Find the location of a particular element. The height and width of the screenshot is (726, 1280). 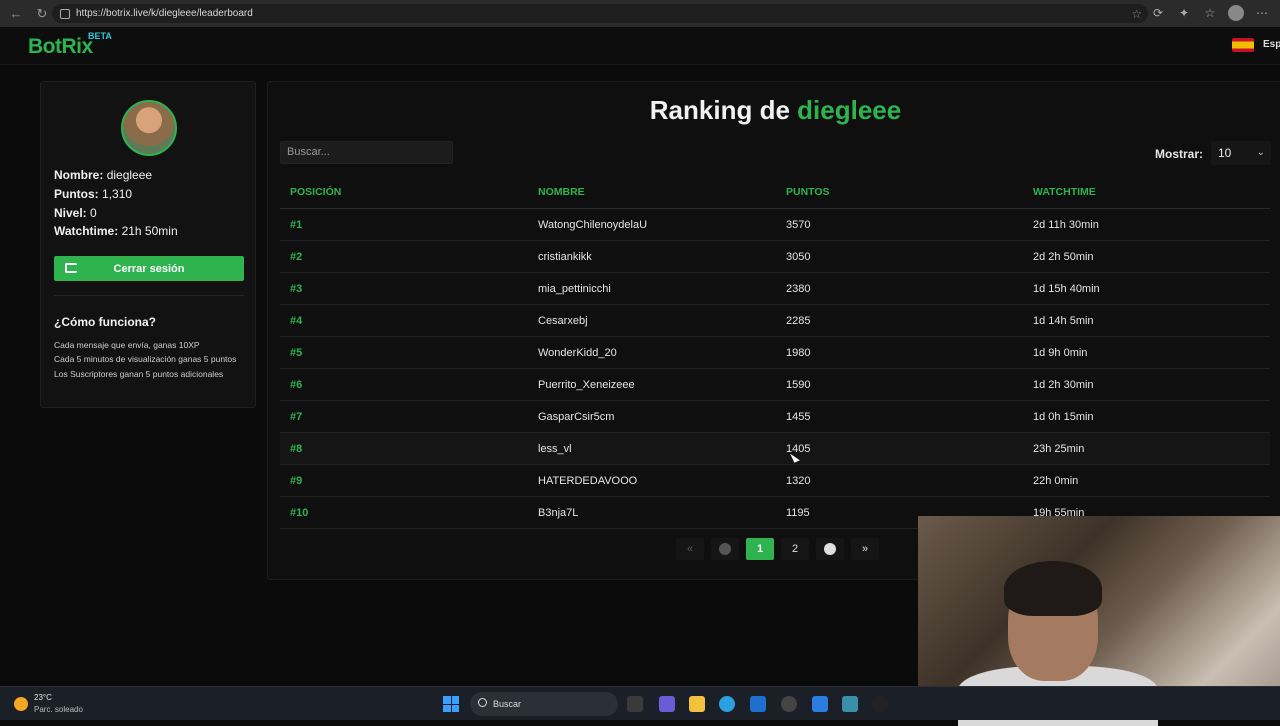

table-row: #3 mia_pettinicchi 2380 1d 15h 40min is located at coordinates (775, 289).